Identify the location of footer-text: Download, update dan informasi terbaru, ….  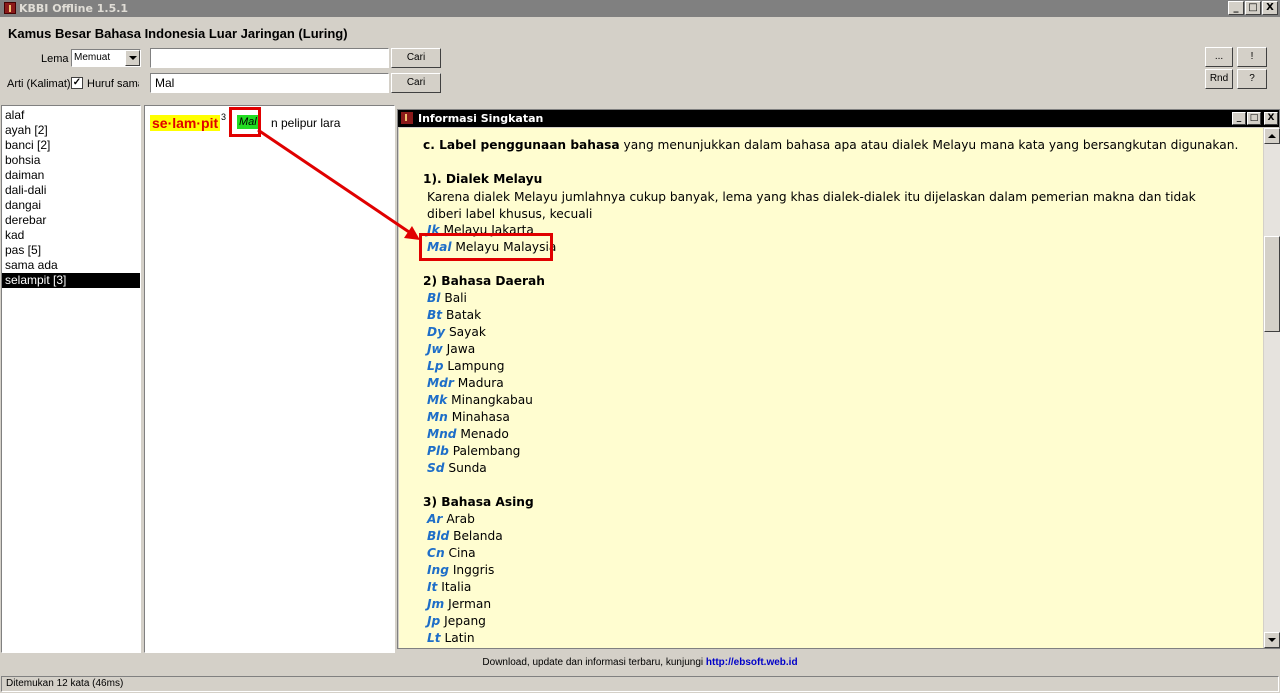
(594, 662).